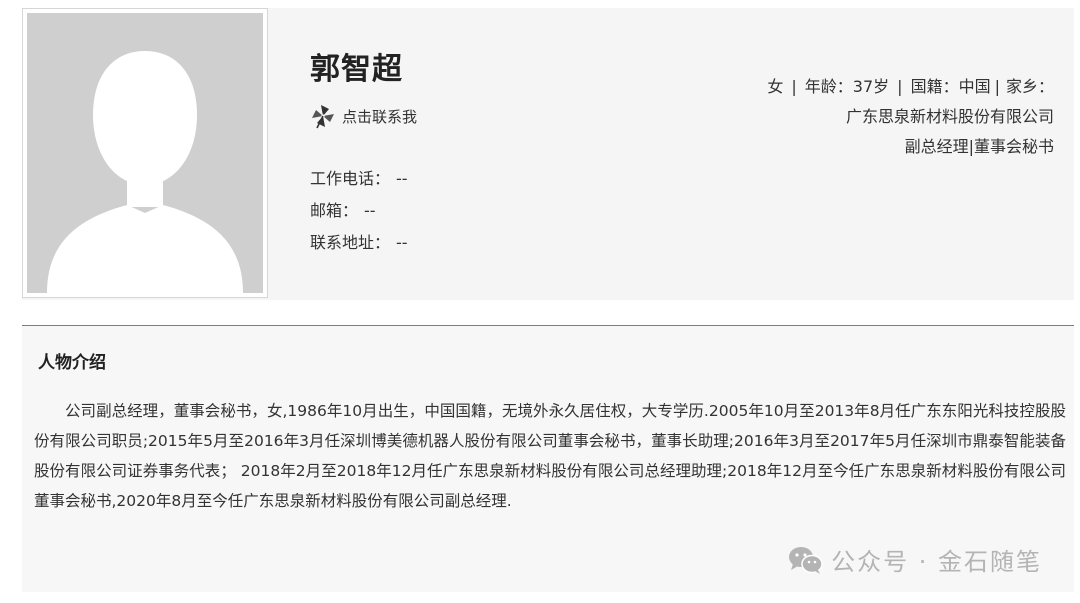 The width and height of the screenshot is (1080, 603). Describe the element at coordinates (356, 69) in the screenshot. I see `person-name: 郭智超` at that location.